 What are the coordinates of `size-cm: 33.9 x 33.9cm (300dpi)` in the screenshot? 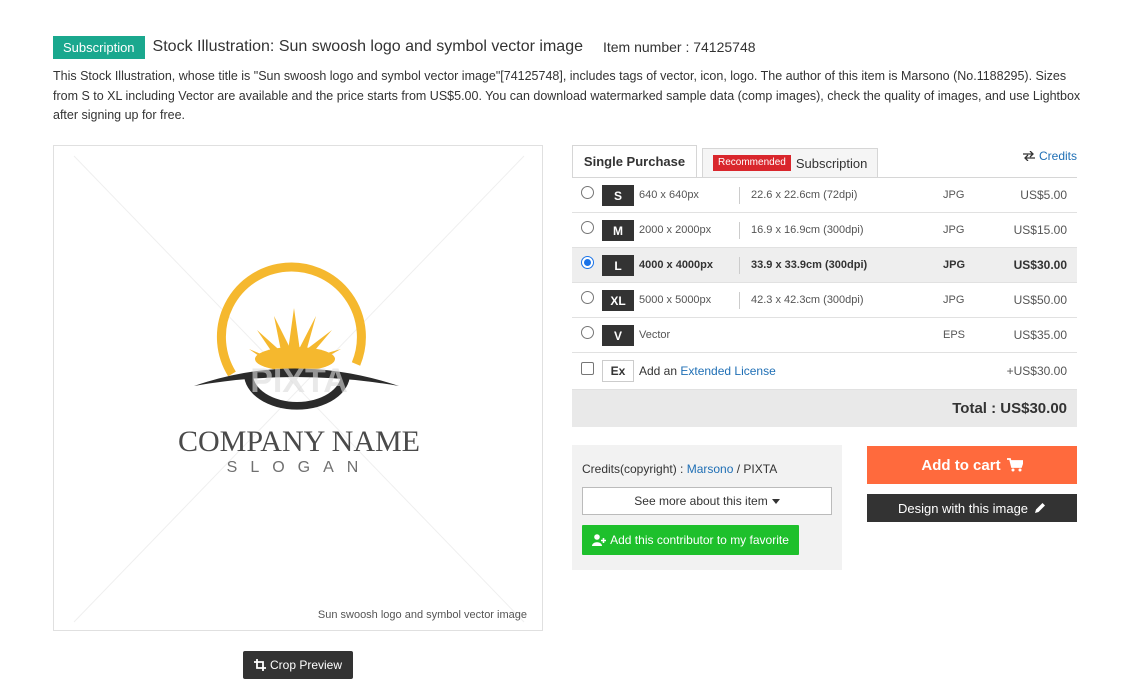 It's located at (809, 265).